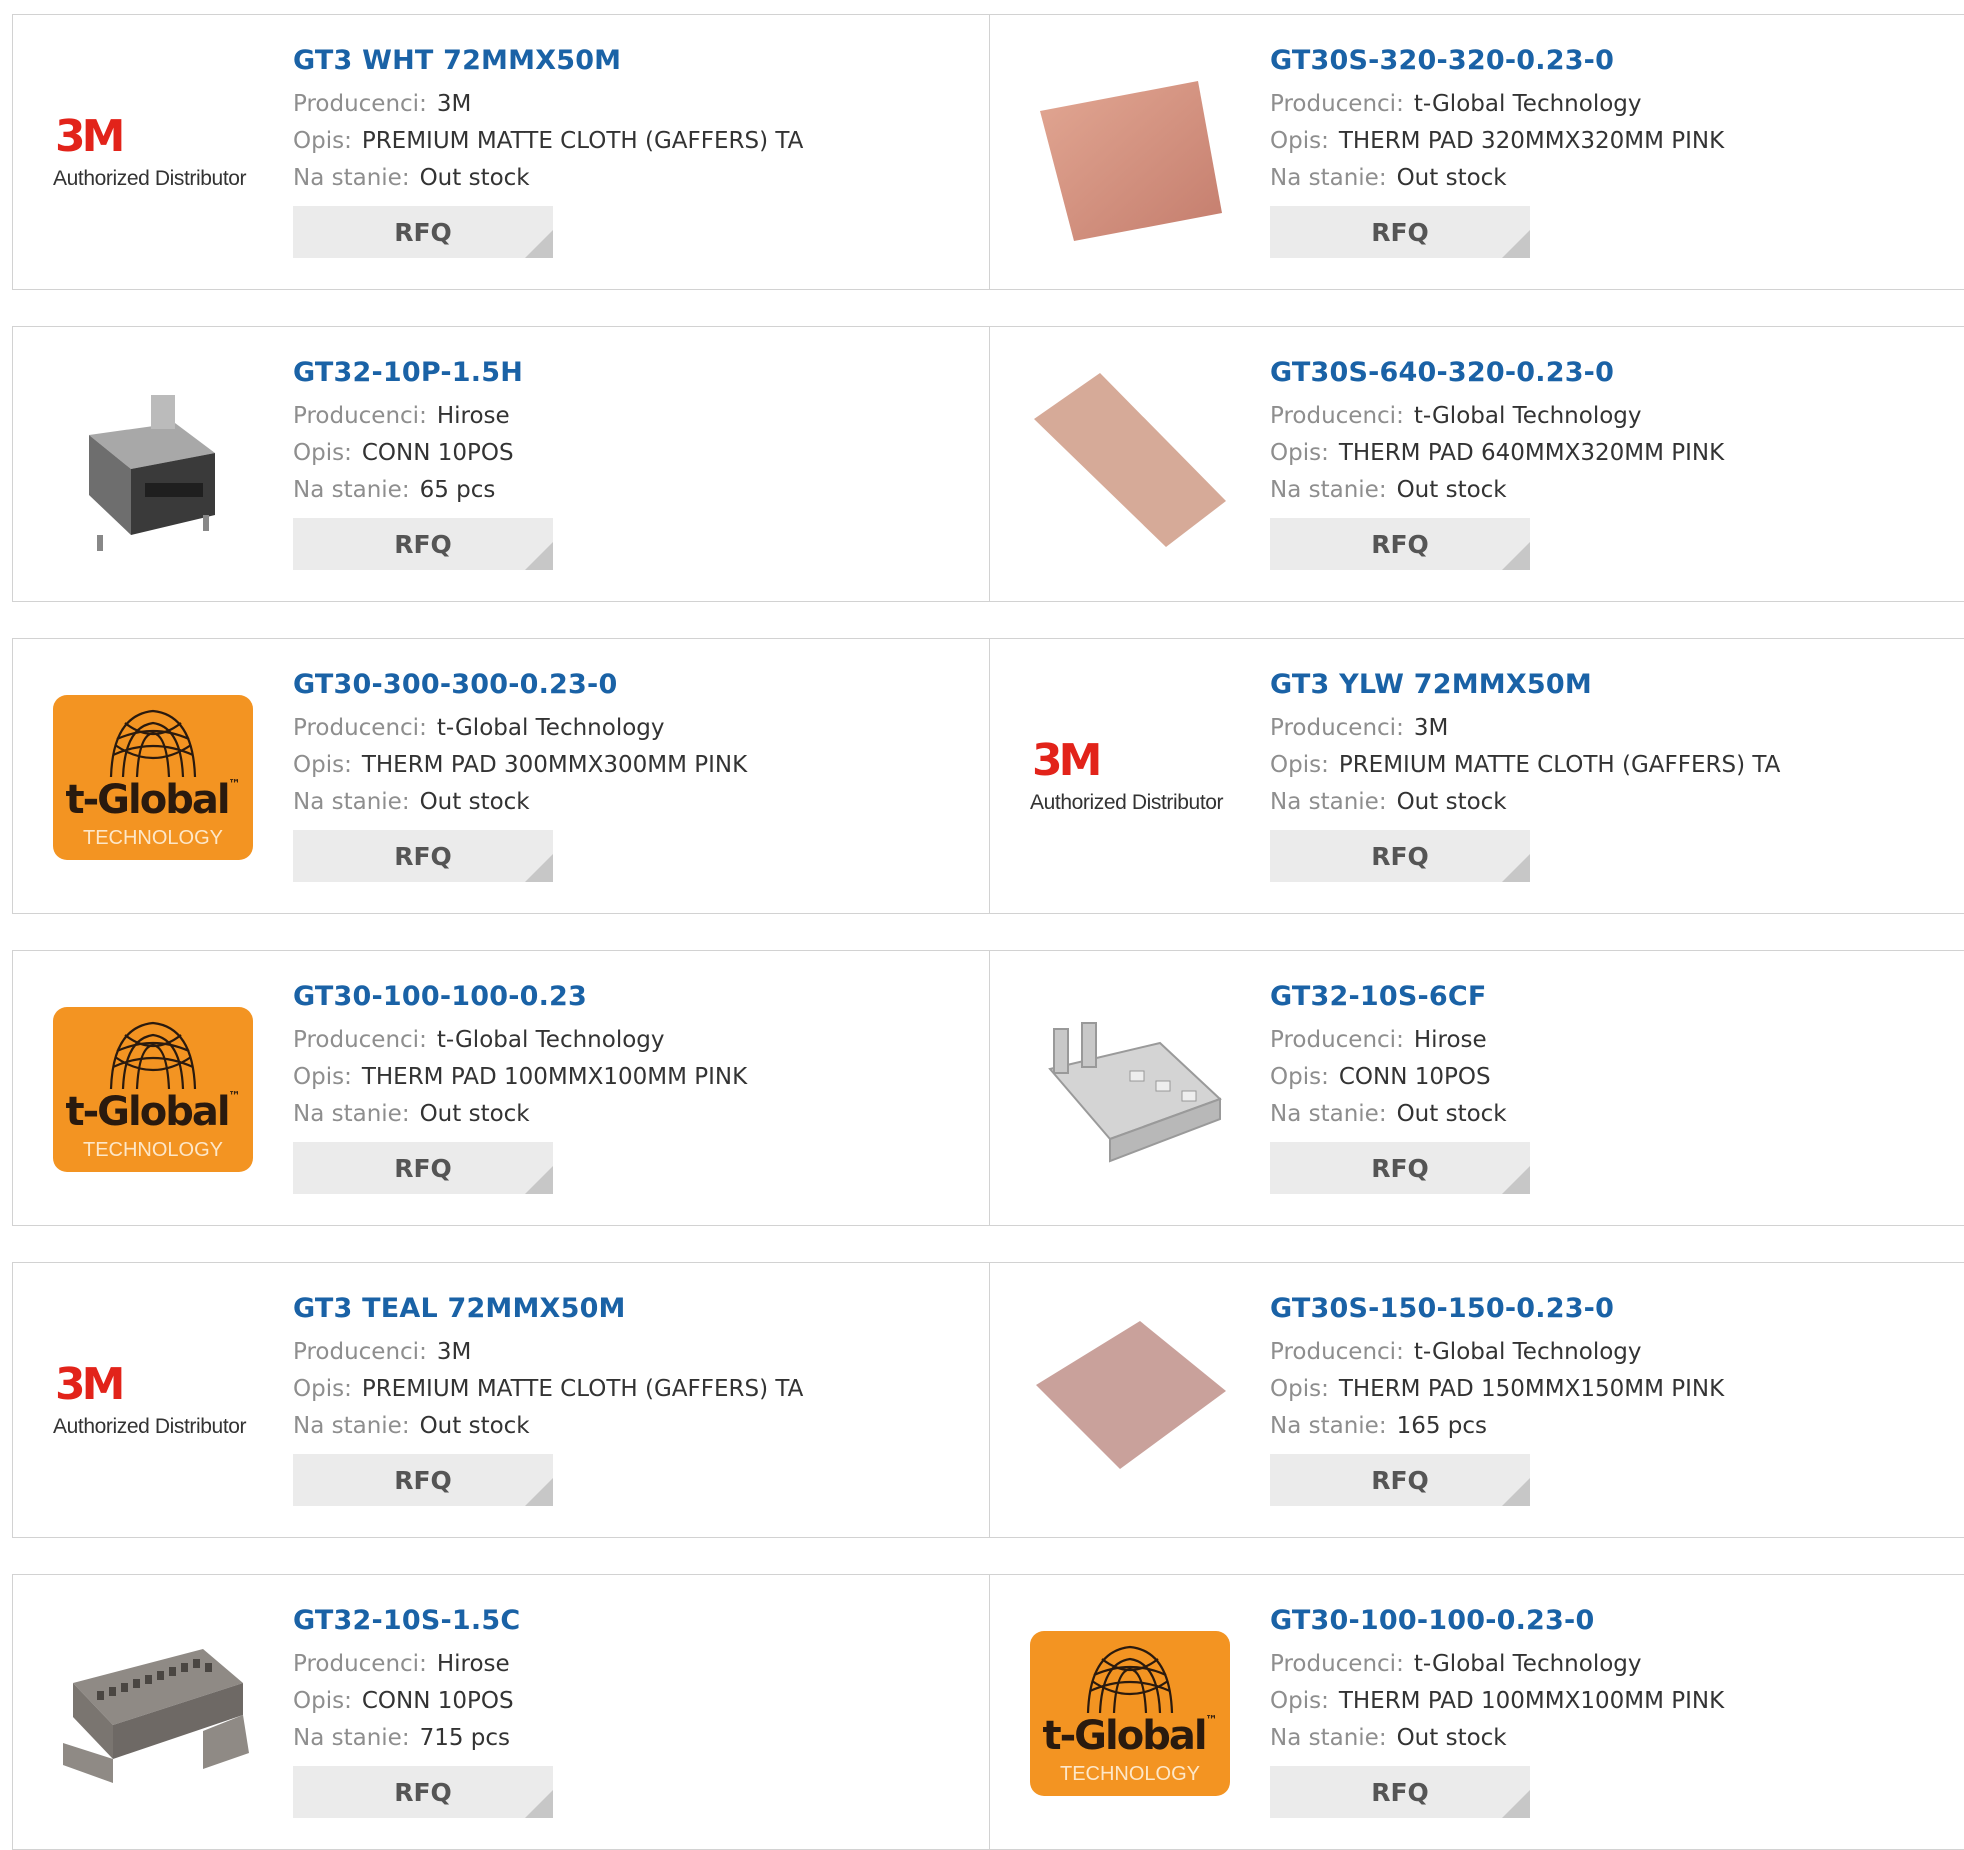  I want to click on 3m-authorized-distributor-logo: 3M Authorized Distributor, so click(153, 1401).